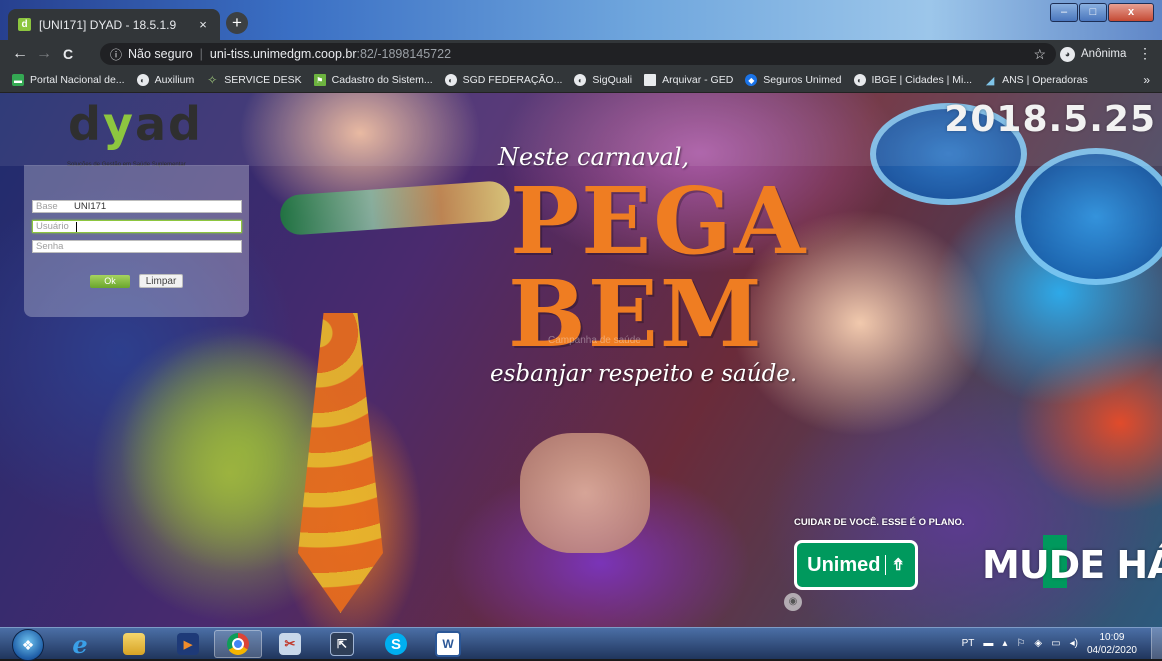 Image resolution: width=1162 pixels, height=661 pixels. I want to click on username-field: Usuário, so click(137, 226).